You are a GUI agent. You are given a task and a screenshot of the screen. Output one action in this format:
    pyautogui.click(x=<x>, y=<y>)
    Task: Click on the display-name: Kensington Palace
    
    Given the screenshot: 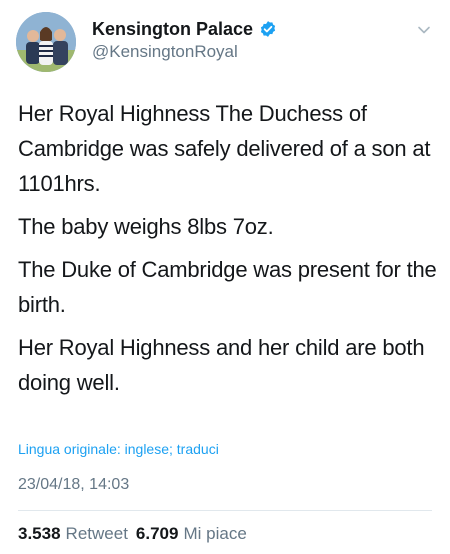 What is the action you would take?
    pyautogui.click(x=172, y=29)
    